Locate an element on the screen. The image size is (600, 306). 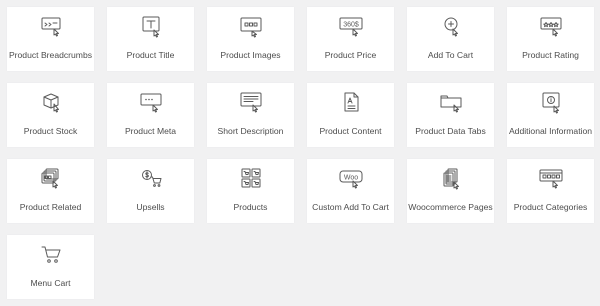
widget-product-rating: Product Rating is located at coordinates (550, 39).